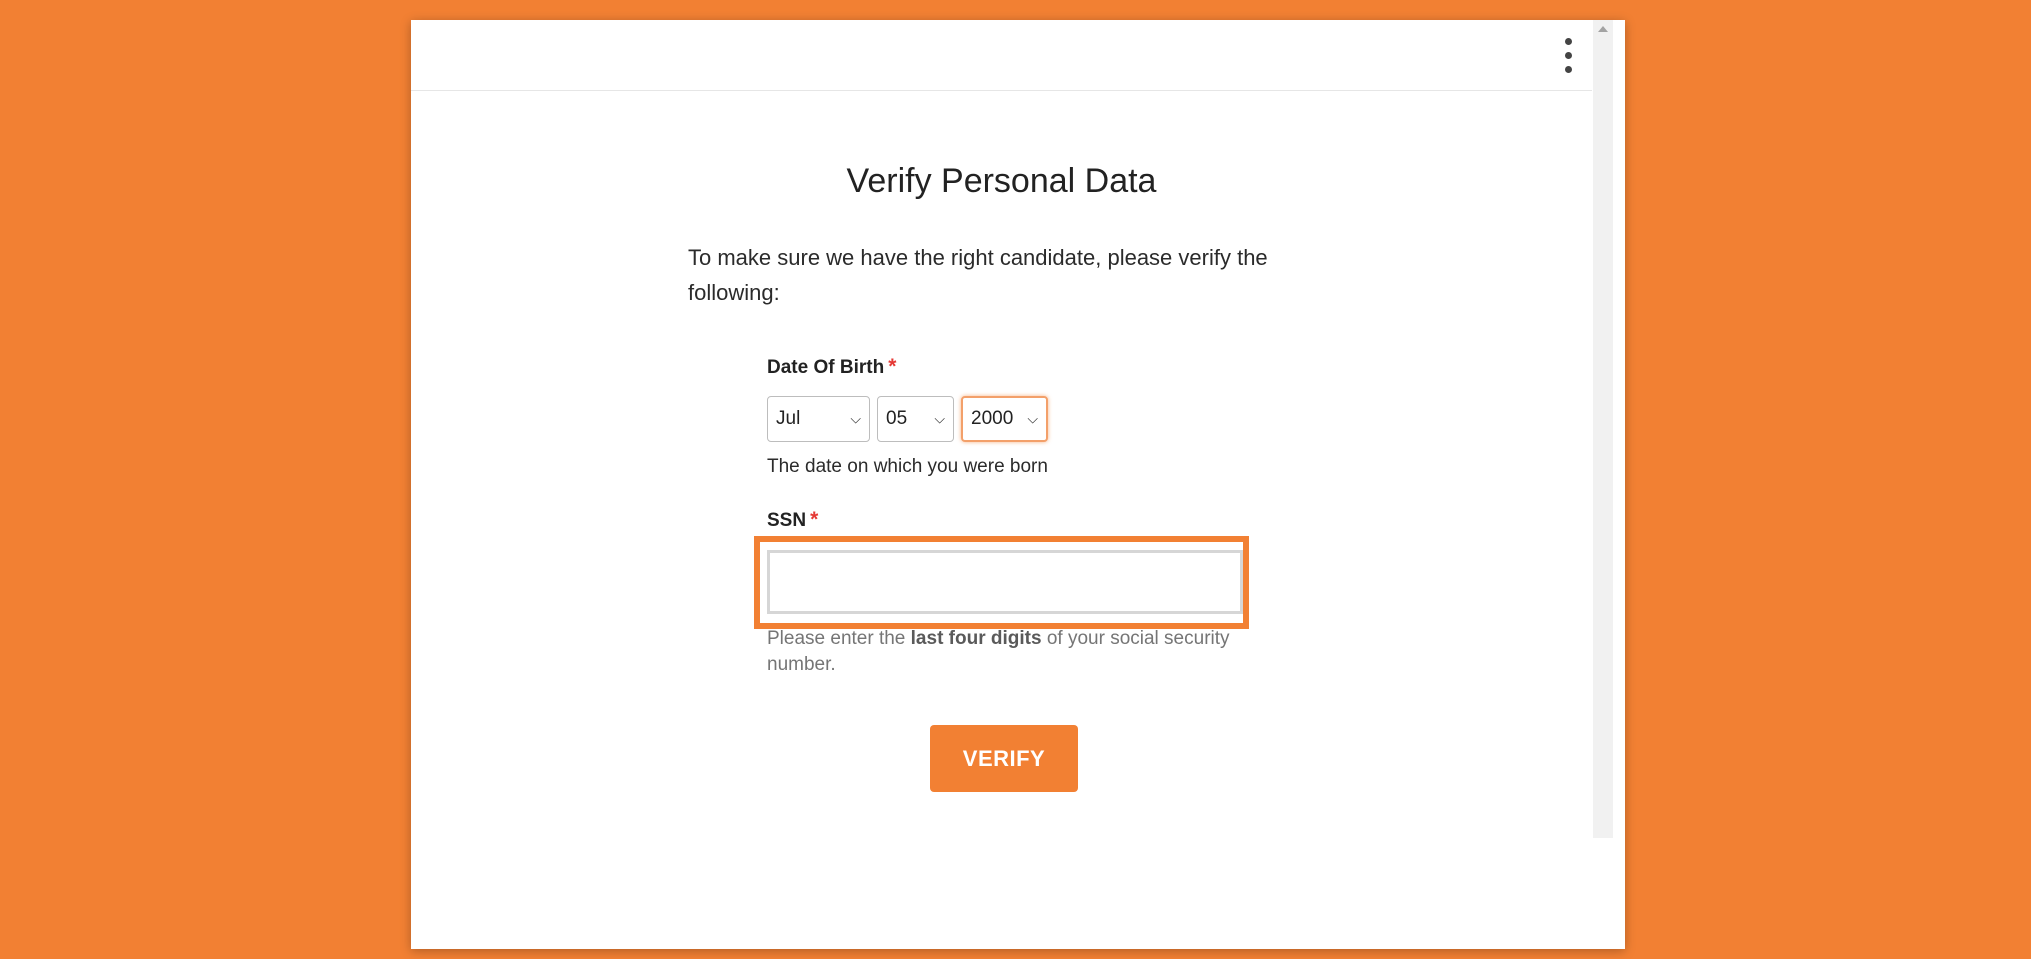 Image resolution: width=2031 pixels, height=959 pixels. I want to click on ssn-label-text: SSN, so click(787, 520).